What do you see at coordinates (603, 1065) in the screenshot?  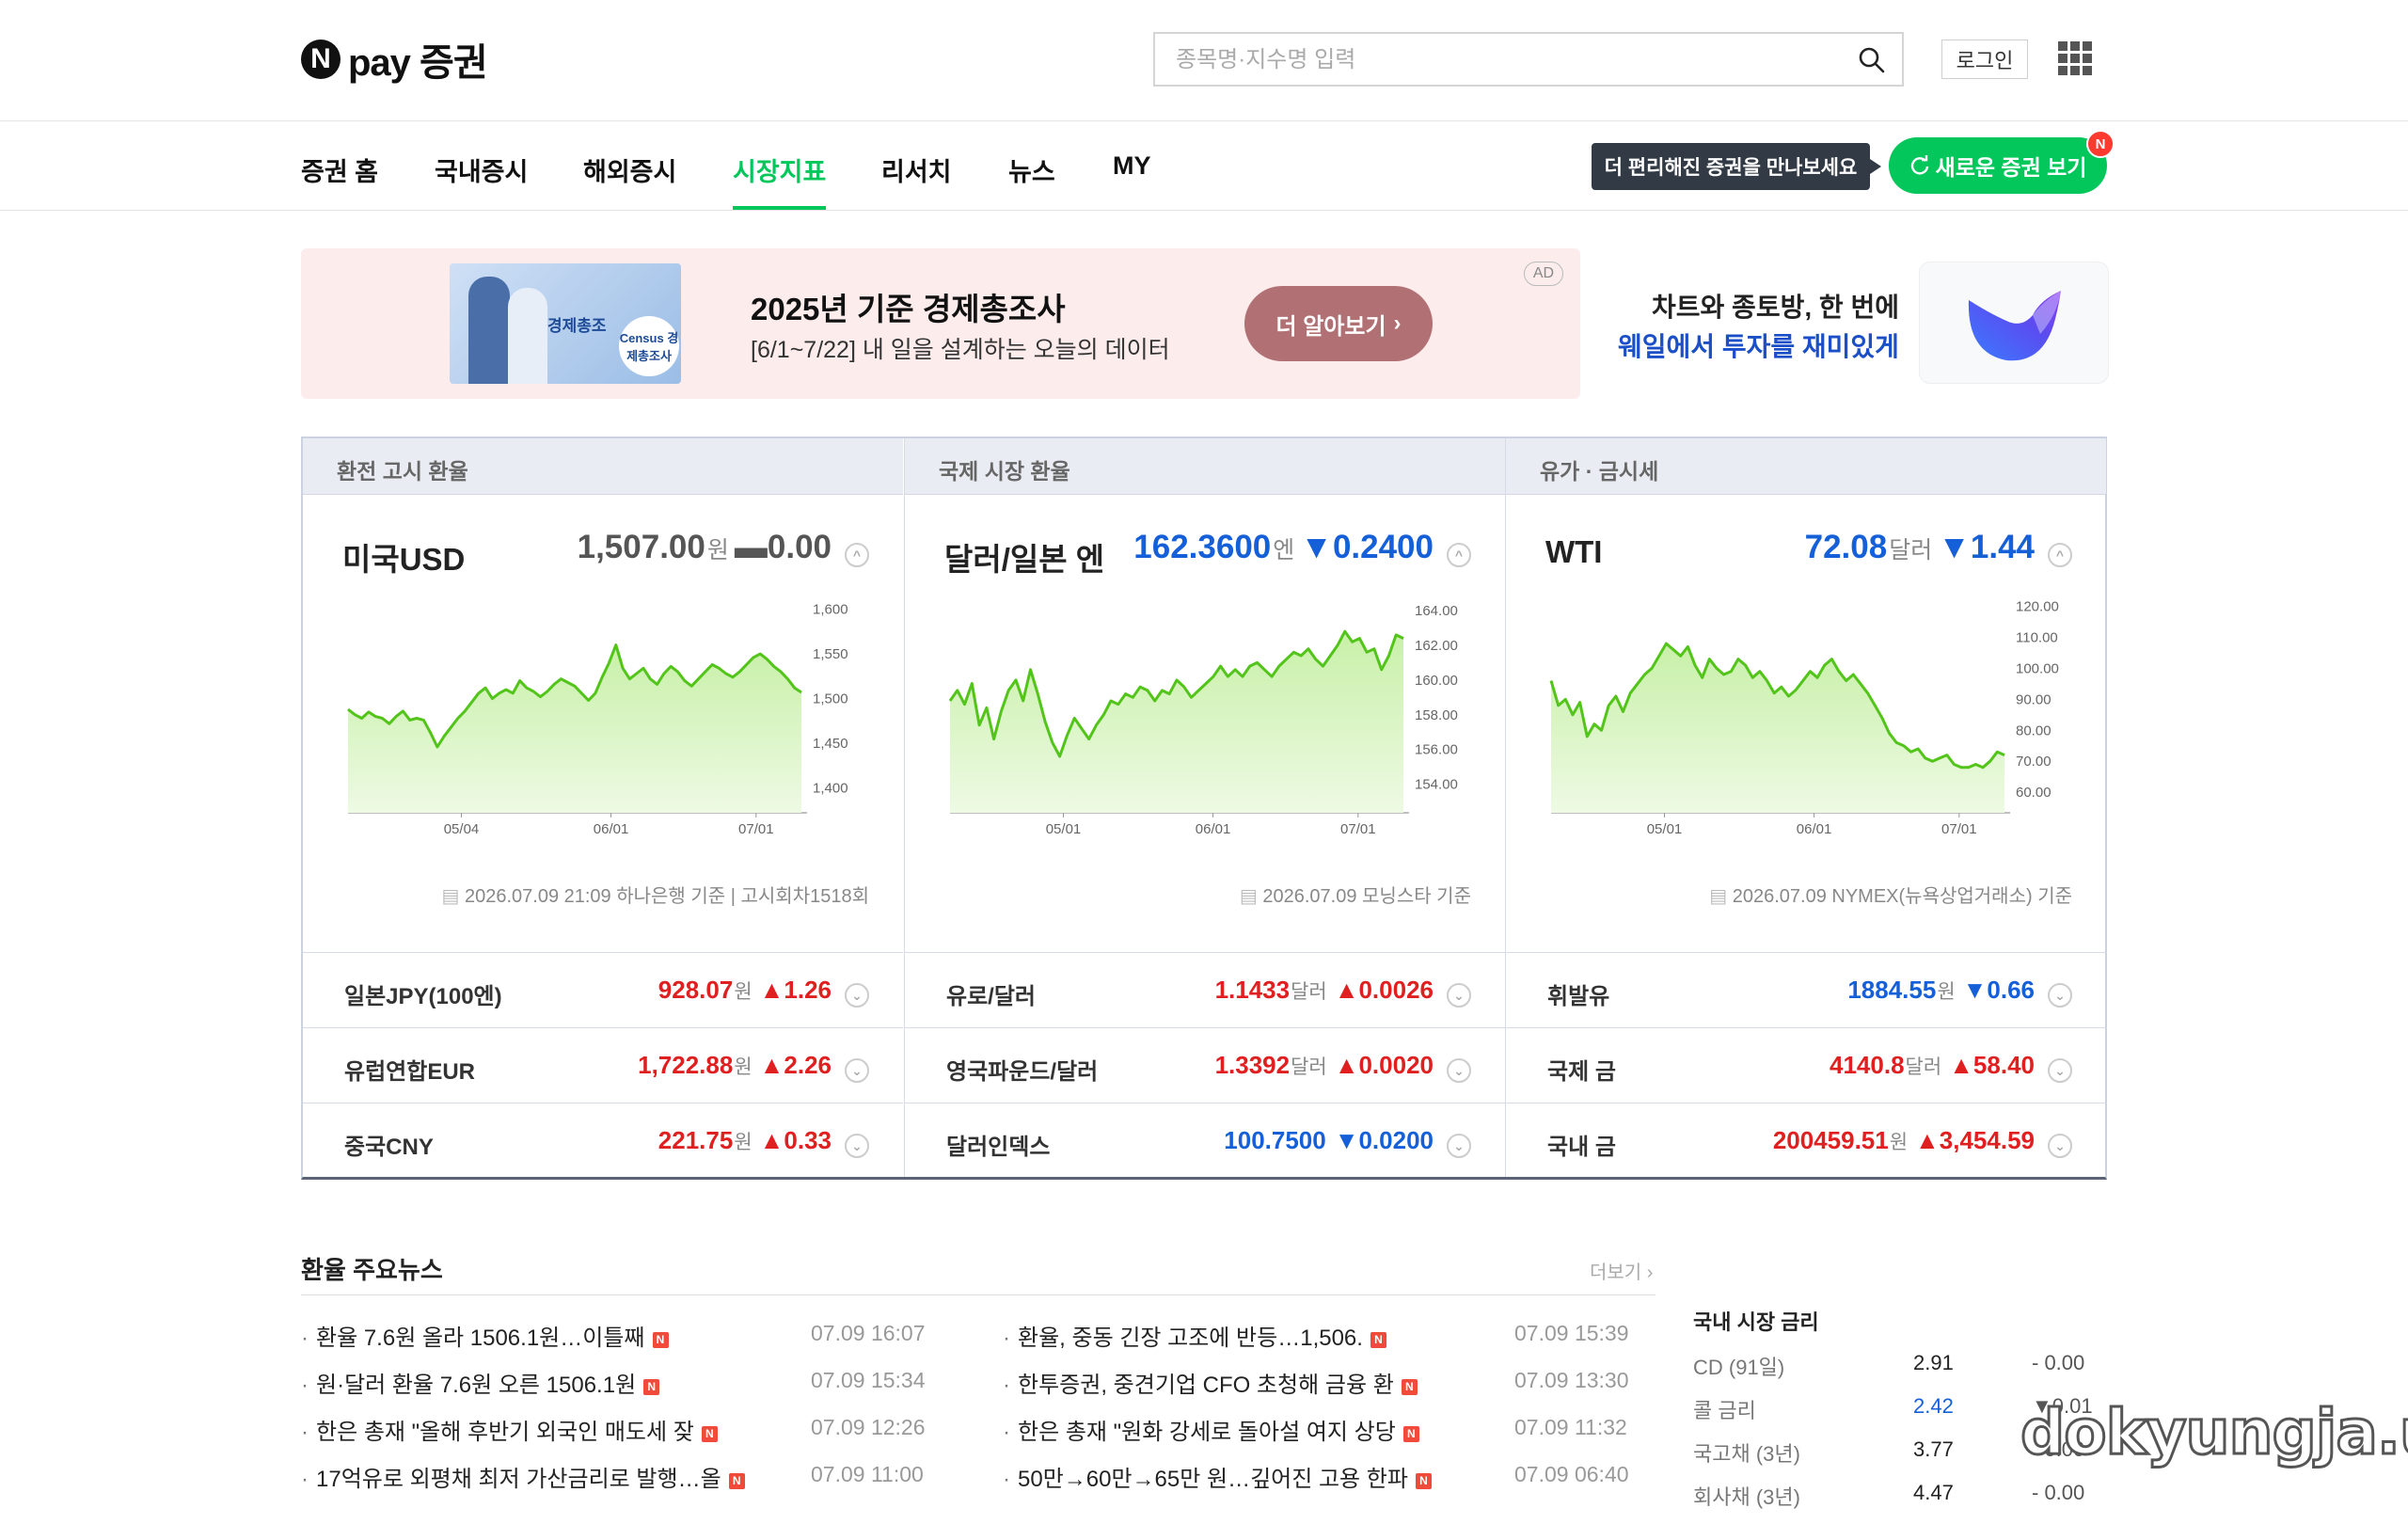 I see `indicator-row: 유럽연합EUR 1,722.88 원 ▲ 2.26 ⌄` at bounding box center [603, 1065].